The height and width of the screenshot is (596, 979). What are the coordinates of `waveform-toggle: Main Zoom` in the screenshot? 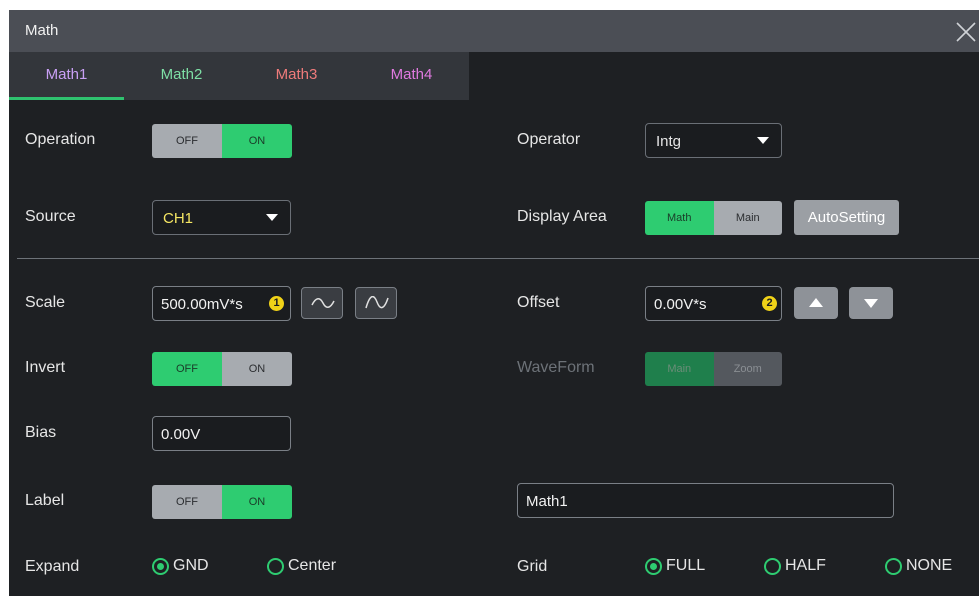 It's located at (713, 369).